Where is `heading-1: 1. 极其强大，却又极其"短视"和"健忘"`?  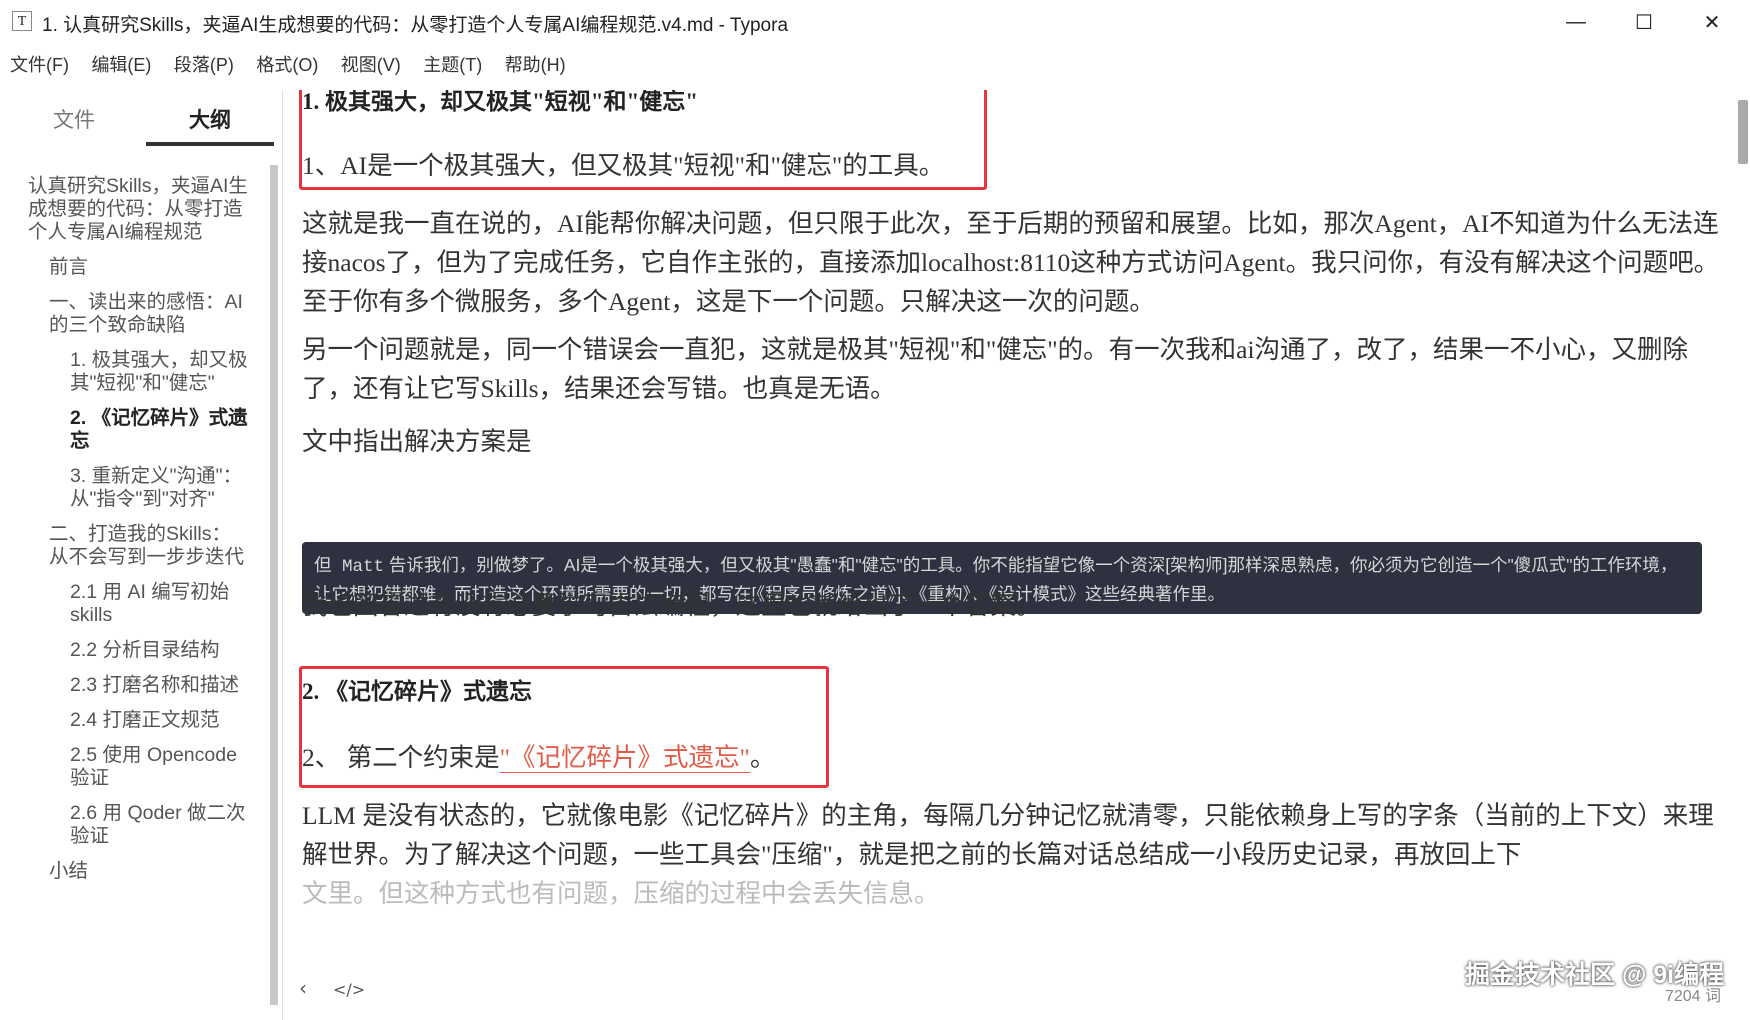
heading-1: 1. 极其强大，却又极其"短视"和"健忘" is located at coordinates (500, 102).